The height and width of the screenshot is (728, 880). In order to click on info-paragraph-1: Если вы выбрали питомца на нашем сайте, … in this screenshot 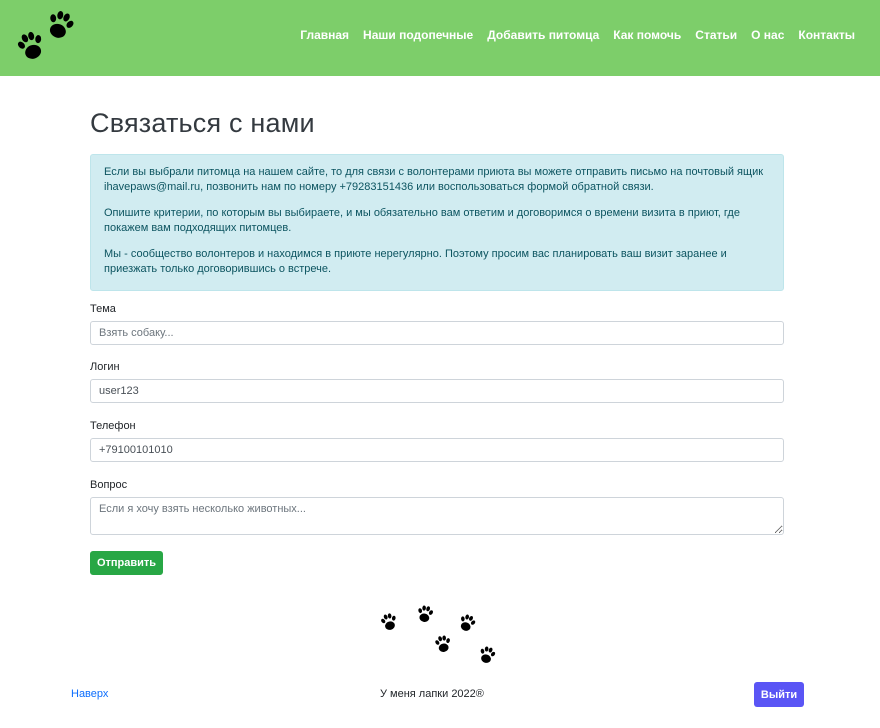, I will do `click(434, 179)`.